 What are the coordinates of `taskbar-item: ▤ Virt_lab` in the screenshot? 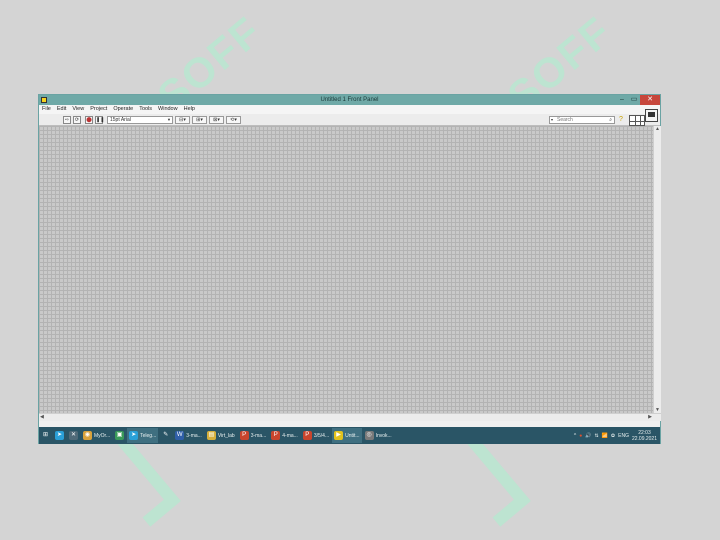 It's located at (221, 435).